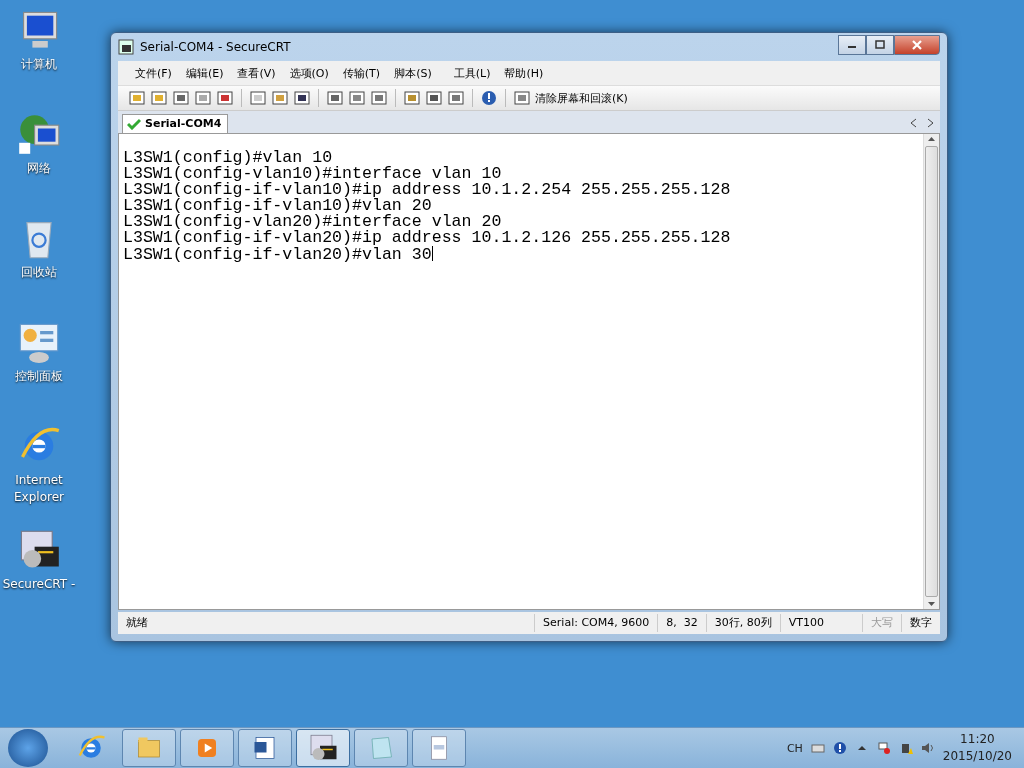  I want to click on session-tab: Serial-COM4, so click(175, 123).